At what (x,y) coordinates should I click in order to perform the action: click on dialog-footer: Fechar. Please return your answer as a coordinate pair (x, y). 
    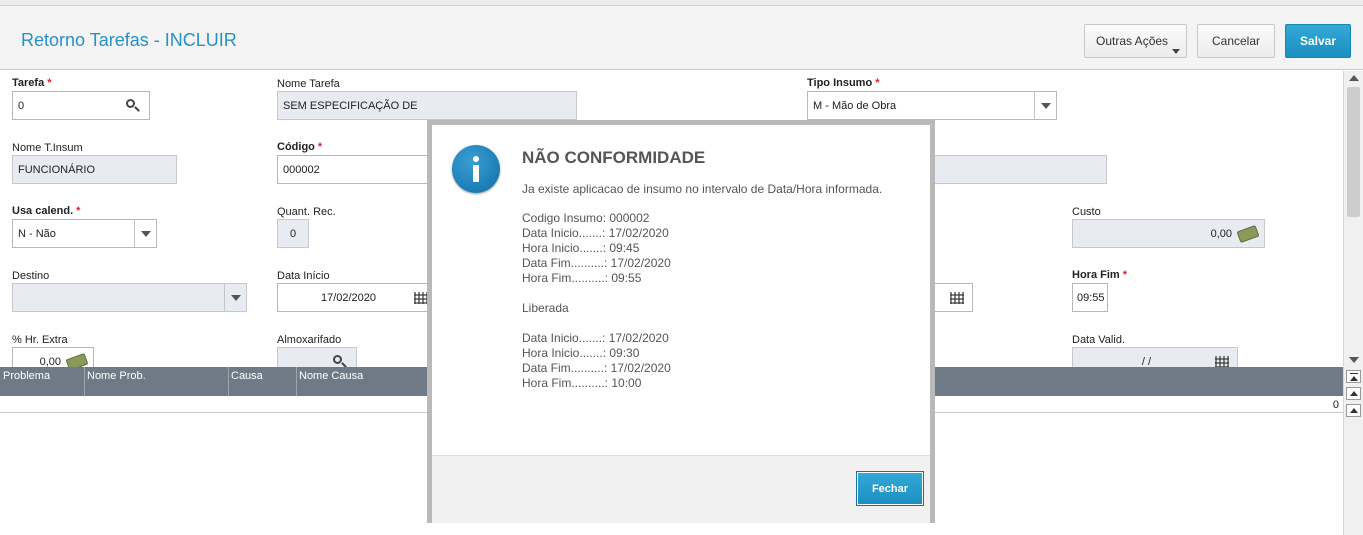
    Looking at the image, I should click on (681, 489).